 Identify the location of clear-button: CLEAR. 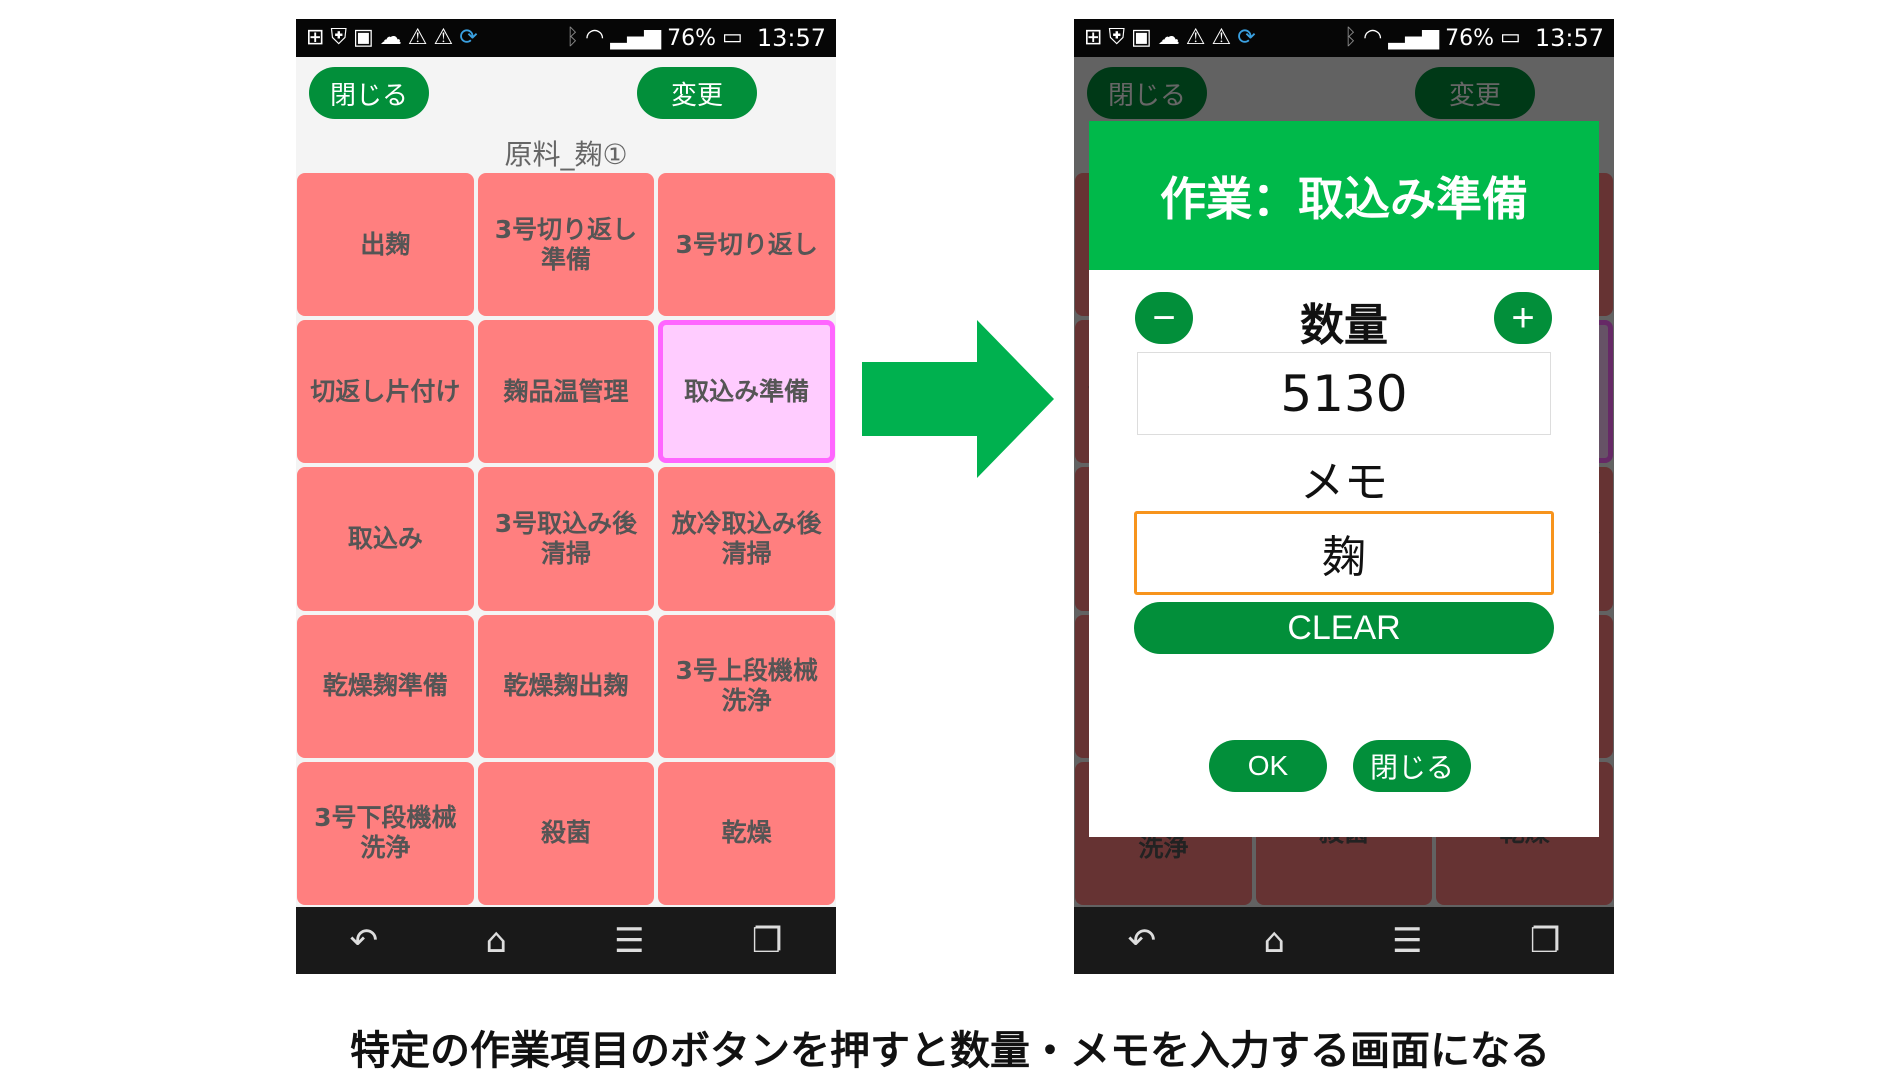
(1344, 628).